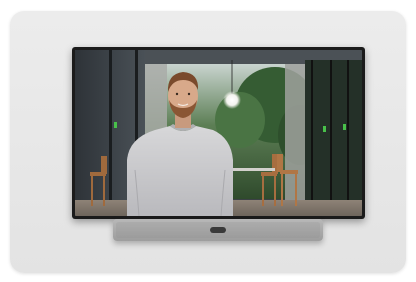  I want to click on camera-lens-icon, so click(218, 230).